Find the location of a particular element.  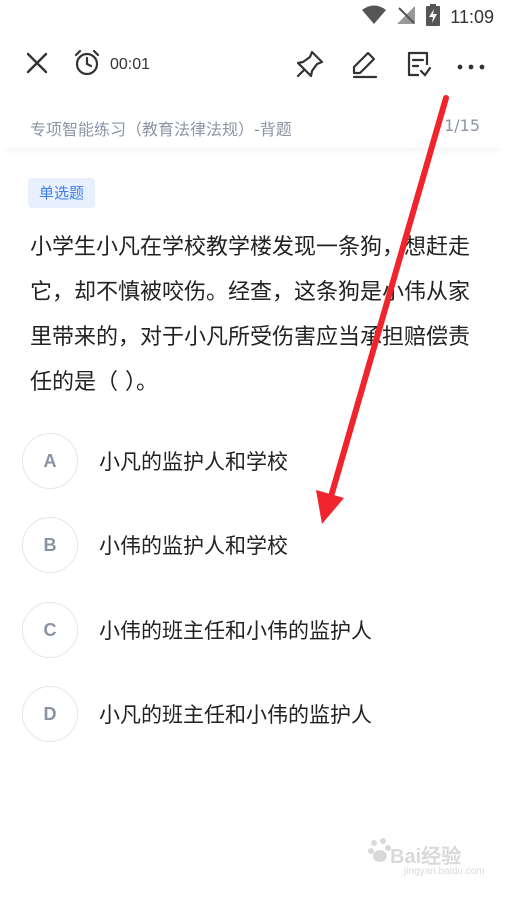

pin-icon is located at coordinates (310, 66).